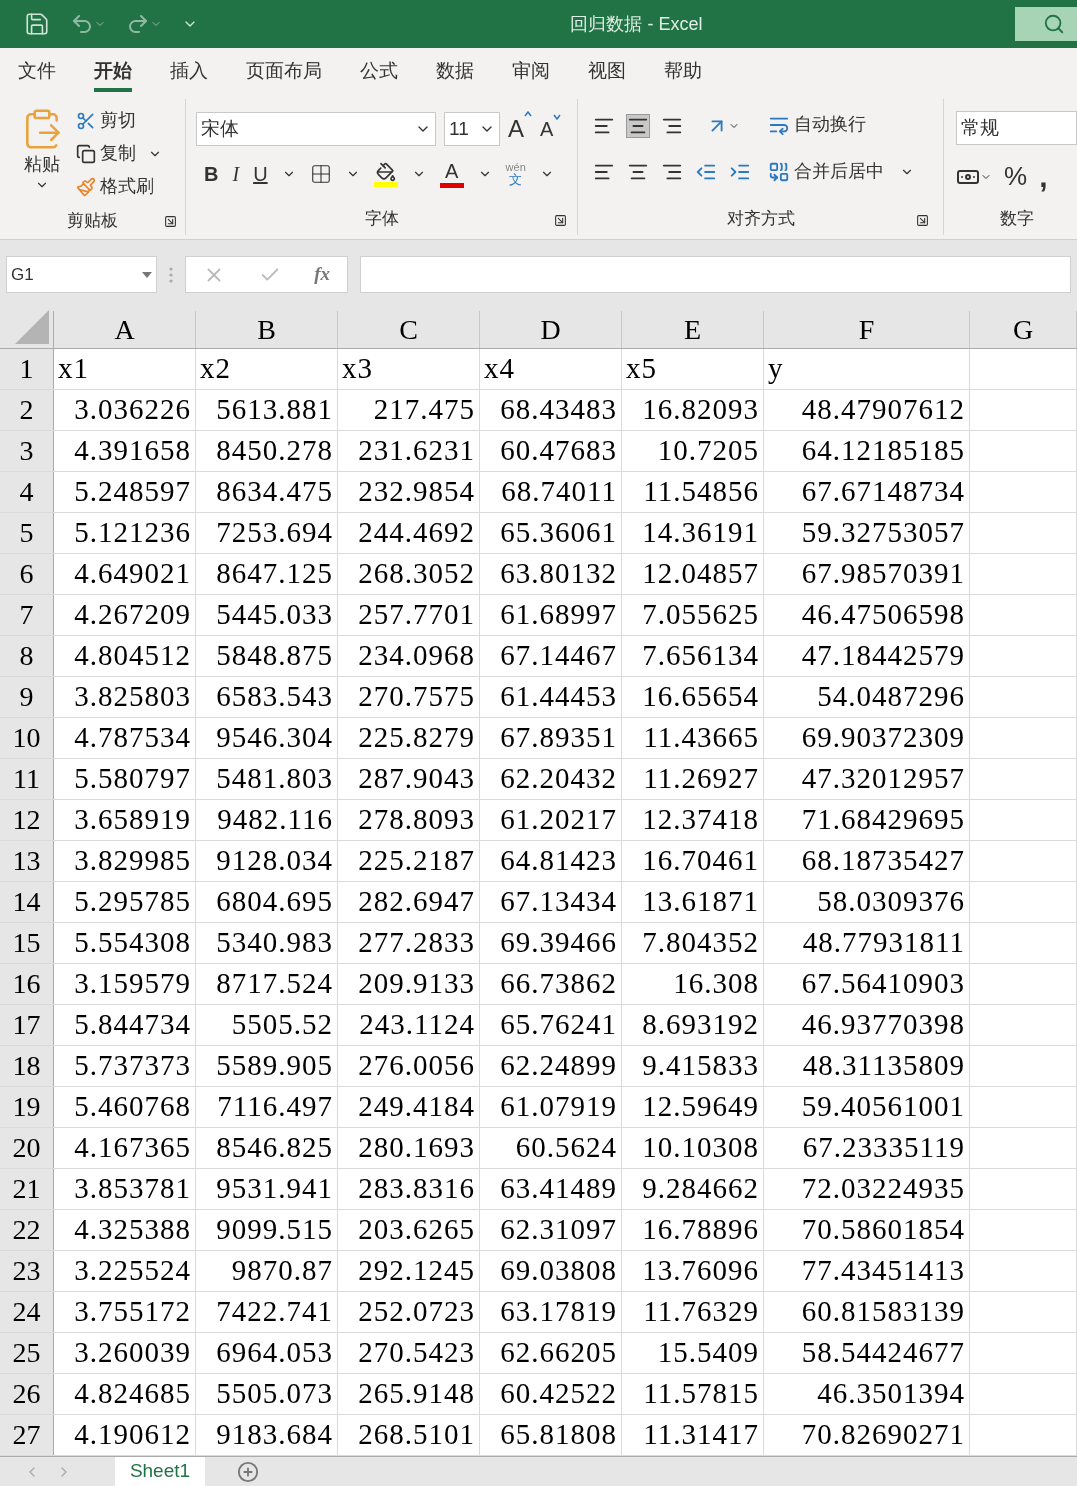  What do you see at coordinates (551, 329) in the screenshot?
I see `column-header: D` at bounding box center [551, 329].